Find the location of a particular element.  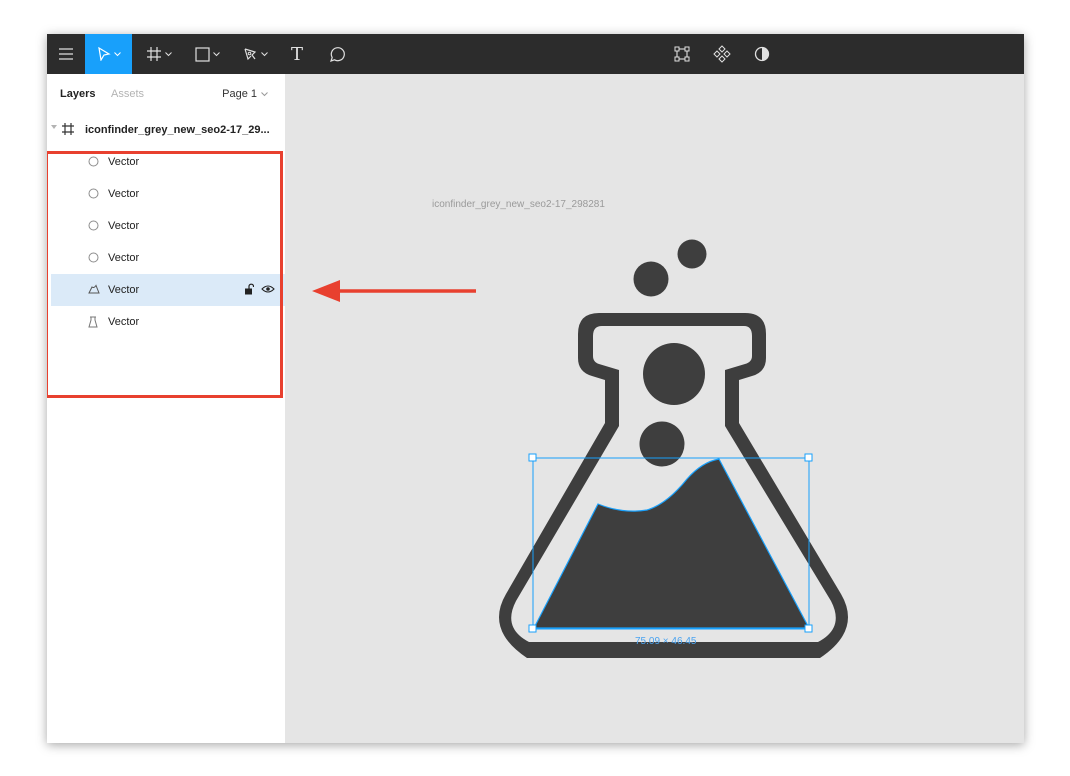

bubble-large is located at coordinates (674, 374).